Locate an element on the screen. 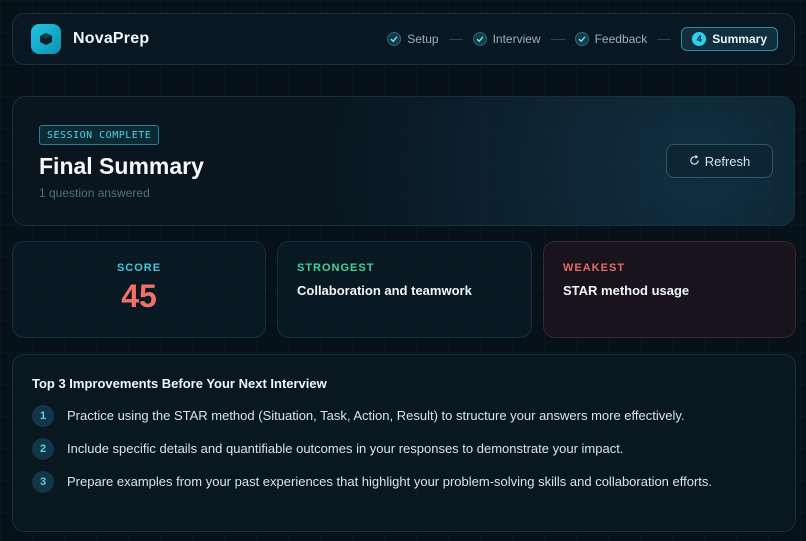 The image size is (806, 541). step-summary: 4 Summary is located at coordinates (729, 39).